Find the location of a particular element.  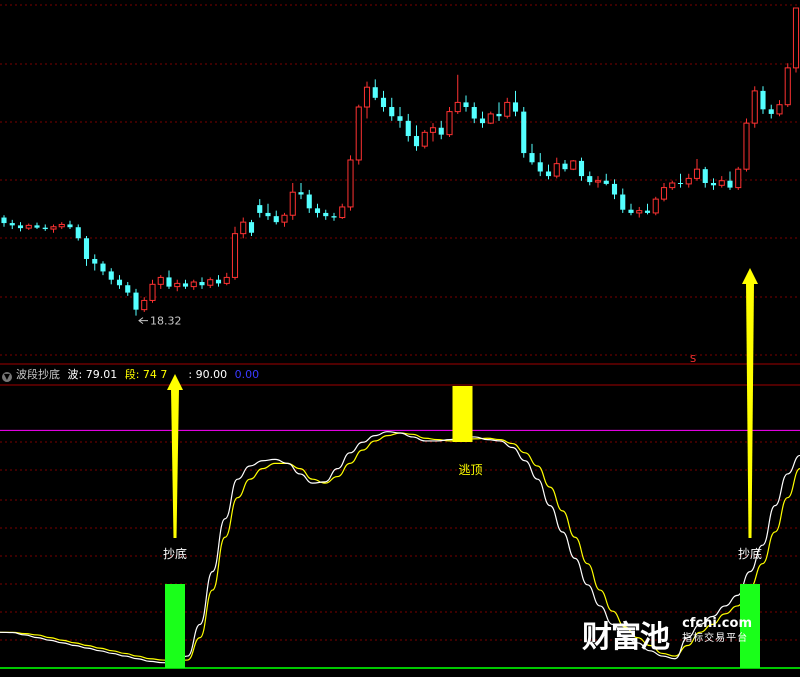

low-price-label: 18.32 is located at coordinates (166, 321).